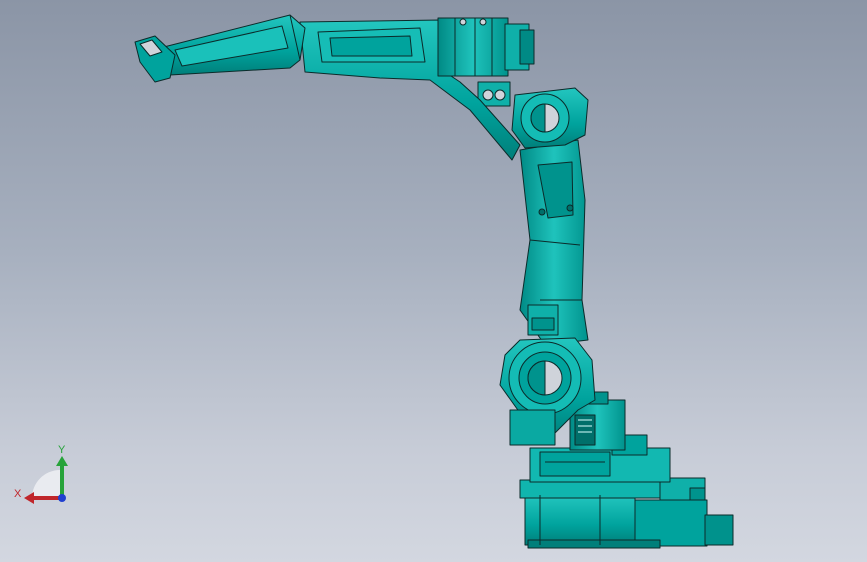  Describe the element at coordinates (41, 474) in the screenshot. I see `view-triad: Y X` at that location.